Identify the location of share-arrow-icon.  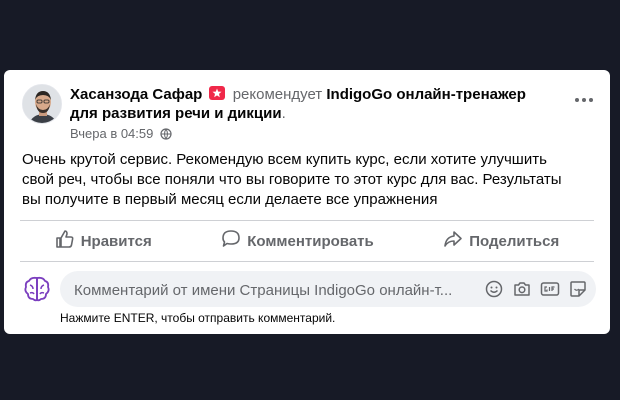
(453, 241).